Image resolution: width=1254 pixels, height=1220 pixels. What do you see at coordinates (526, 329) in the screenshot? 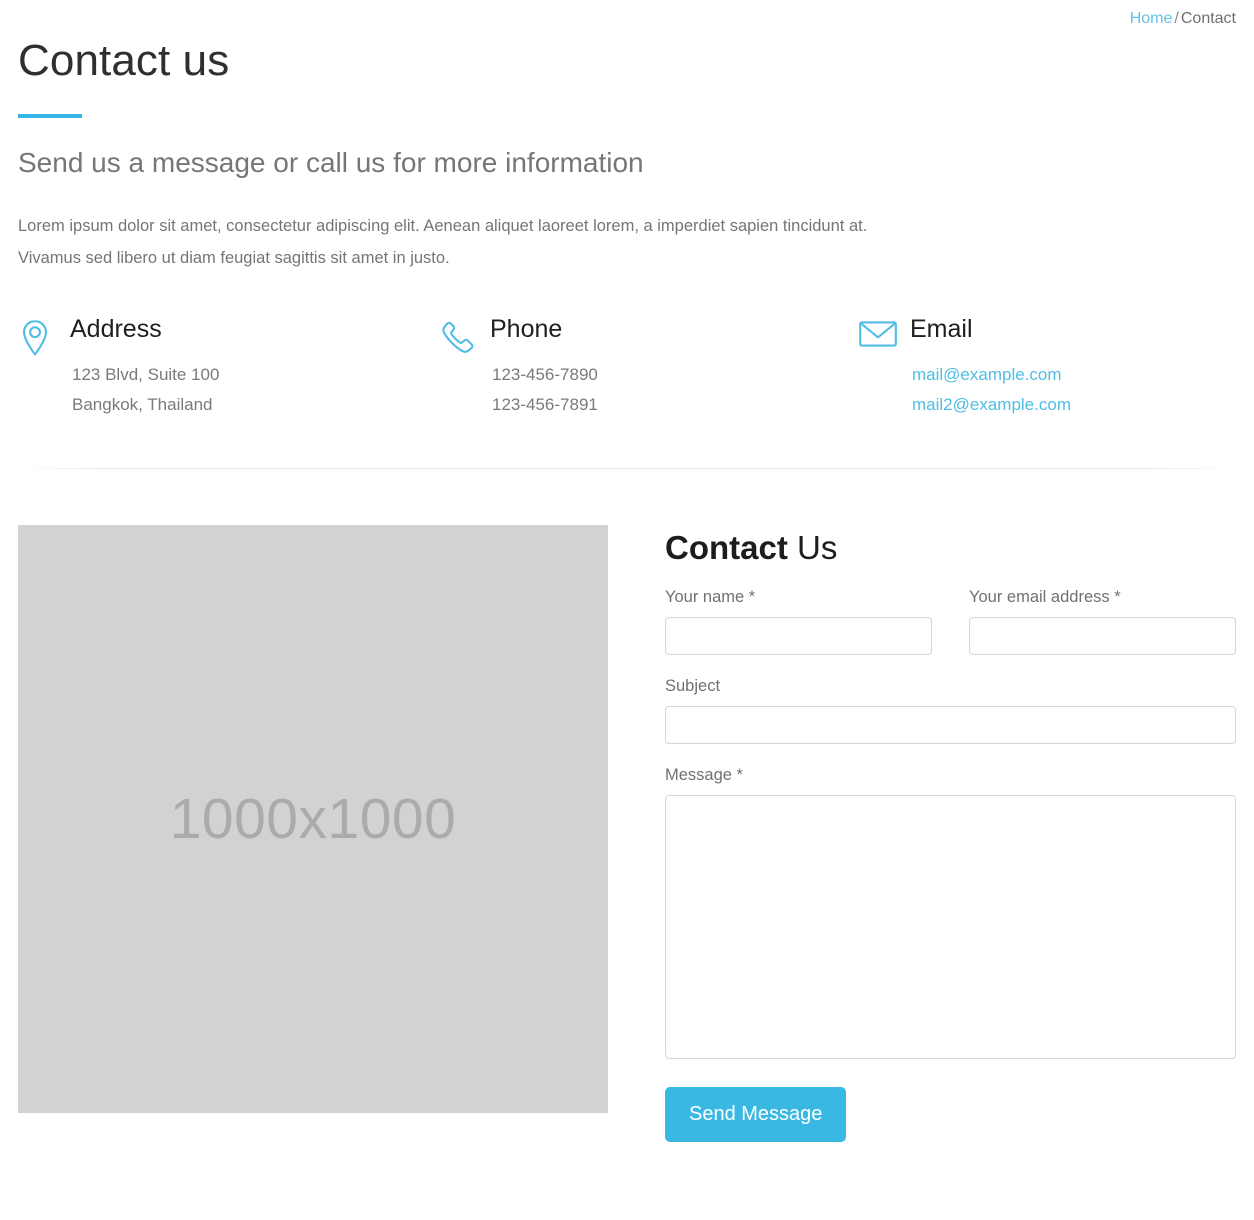
I see `contact-info-phone-title: Phone` at bounding box center [526, 329].